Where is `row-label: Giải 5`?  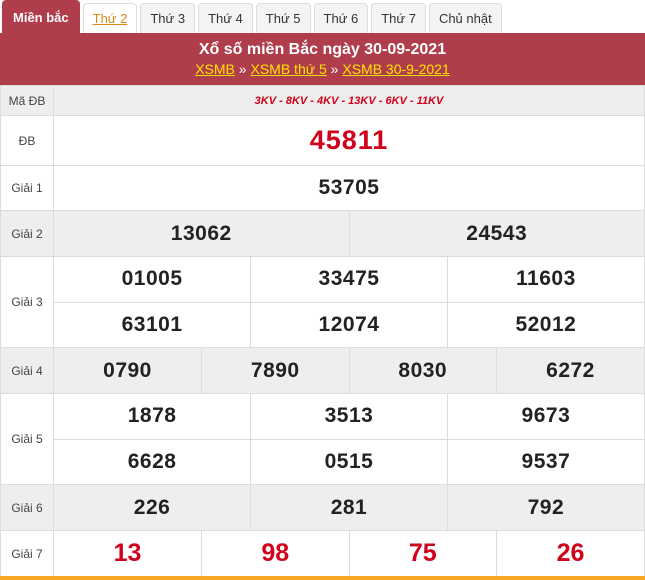
row-label: Giải 5 is located at coordinates (27, 439).